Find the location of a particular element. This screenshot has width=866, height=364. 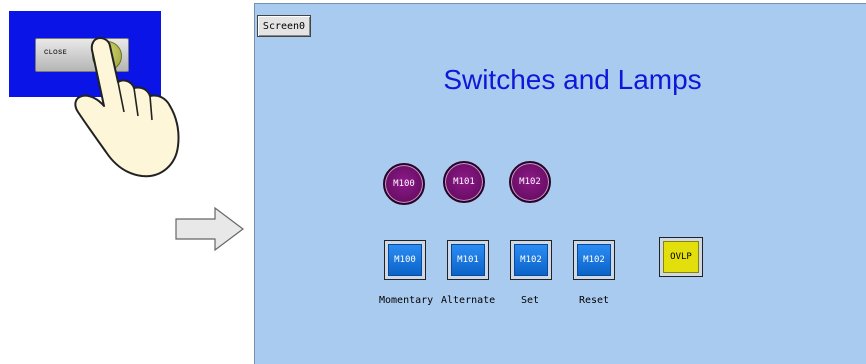

screen-tab: Screen0 is located at coordinates (284, 26).